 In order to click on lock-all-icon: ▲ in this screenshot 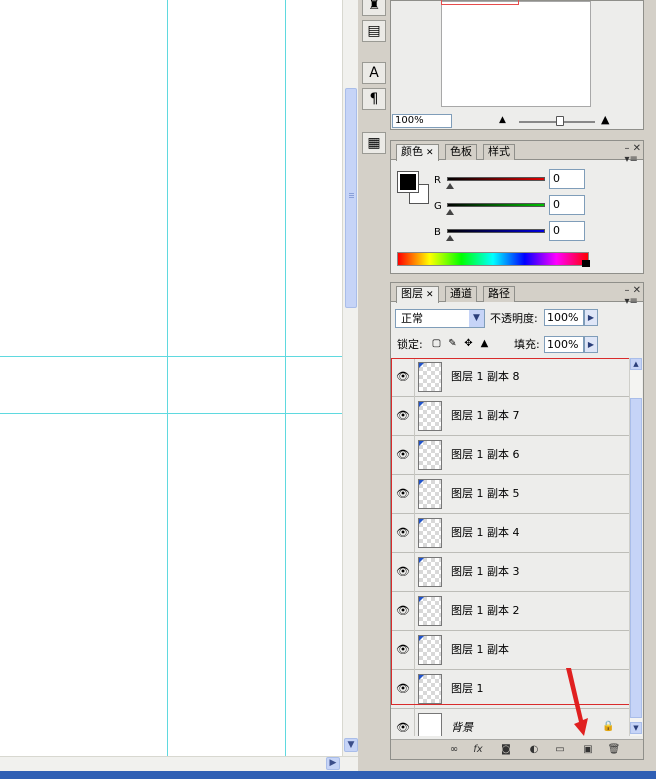, I will do `click(484, 343)`.